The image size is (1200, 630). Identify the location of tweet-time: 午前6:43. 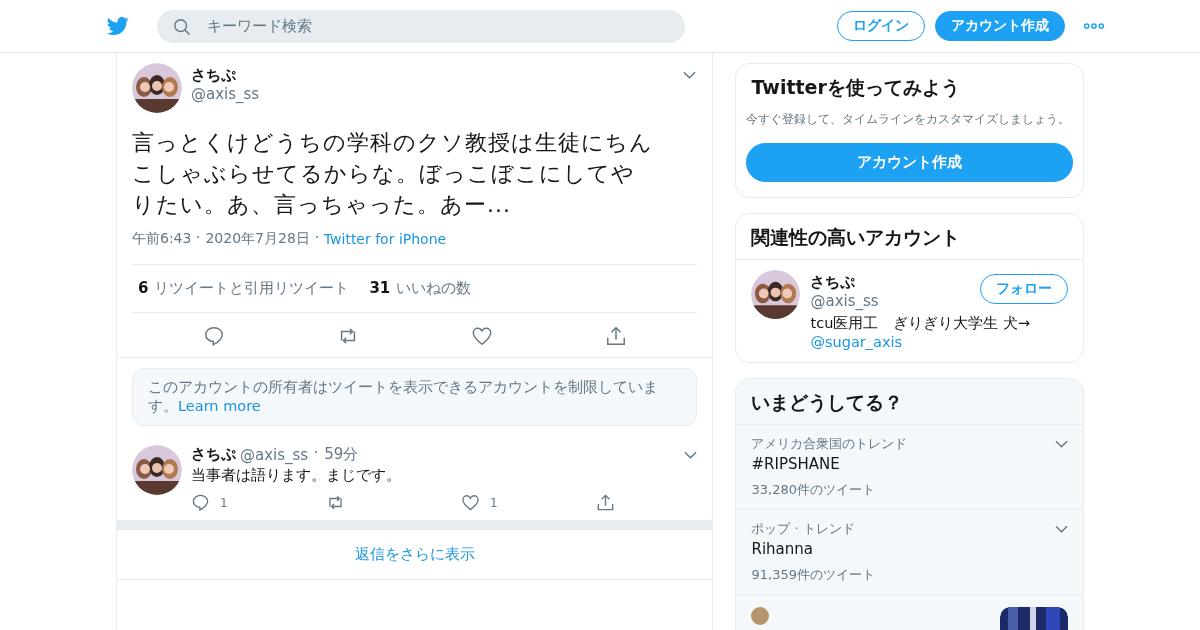
(162, 239).